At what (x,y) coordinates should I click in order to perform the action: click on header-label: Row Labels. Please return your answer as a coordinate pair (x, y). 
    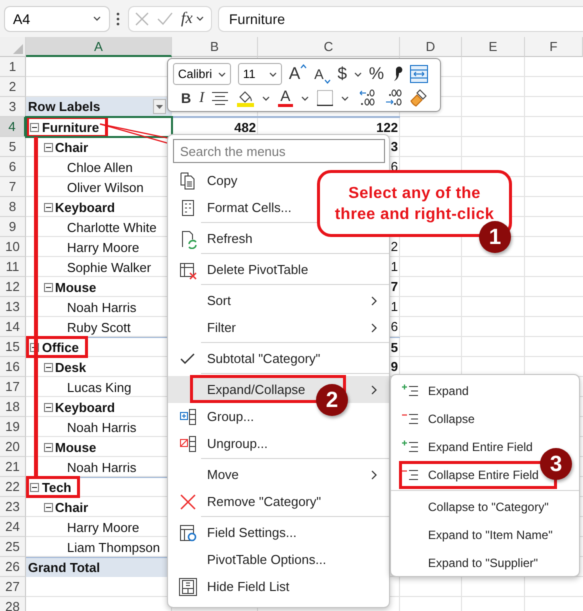
    Looking at the image, I should click on (64, 107).